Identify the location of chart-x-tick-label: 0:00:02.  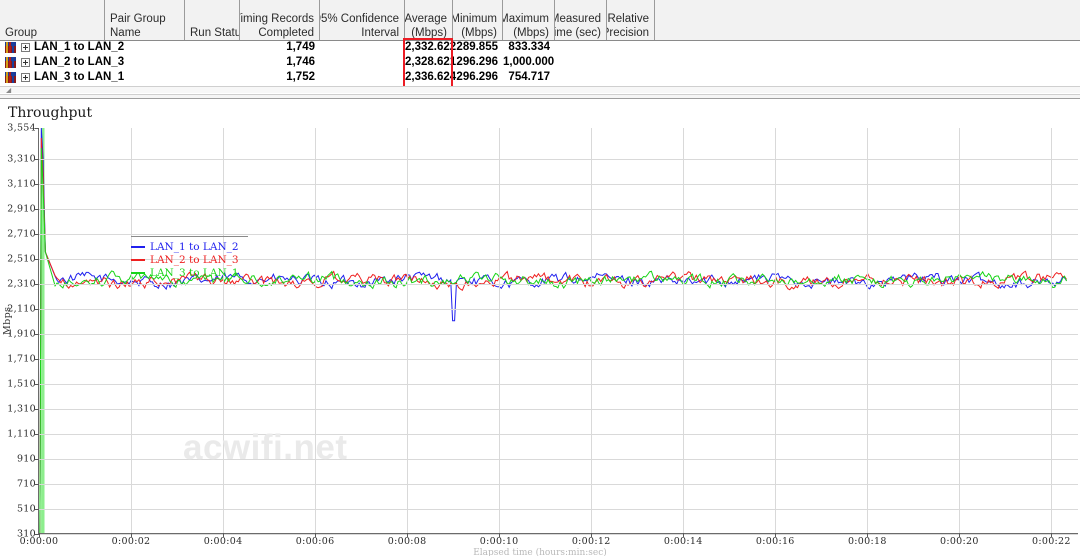
(131, 541).